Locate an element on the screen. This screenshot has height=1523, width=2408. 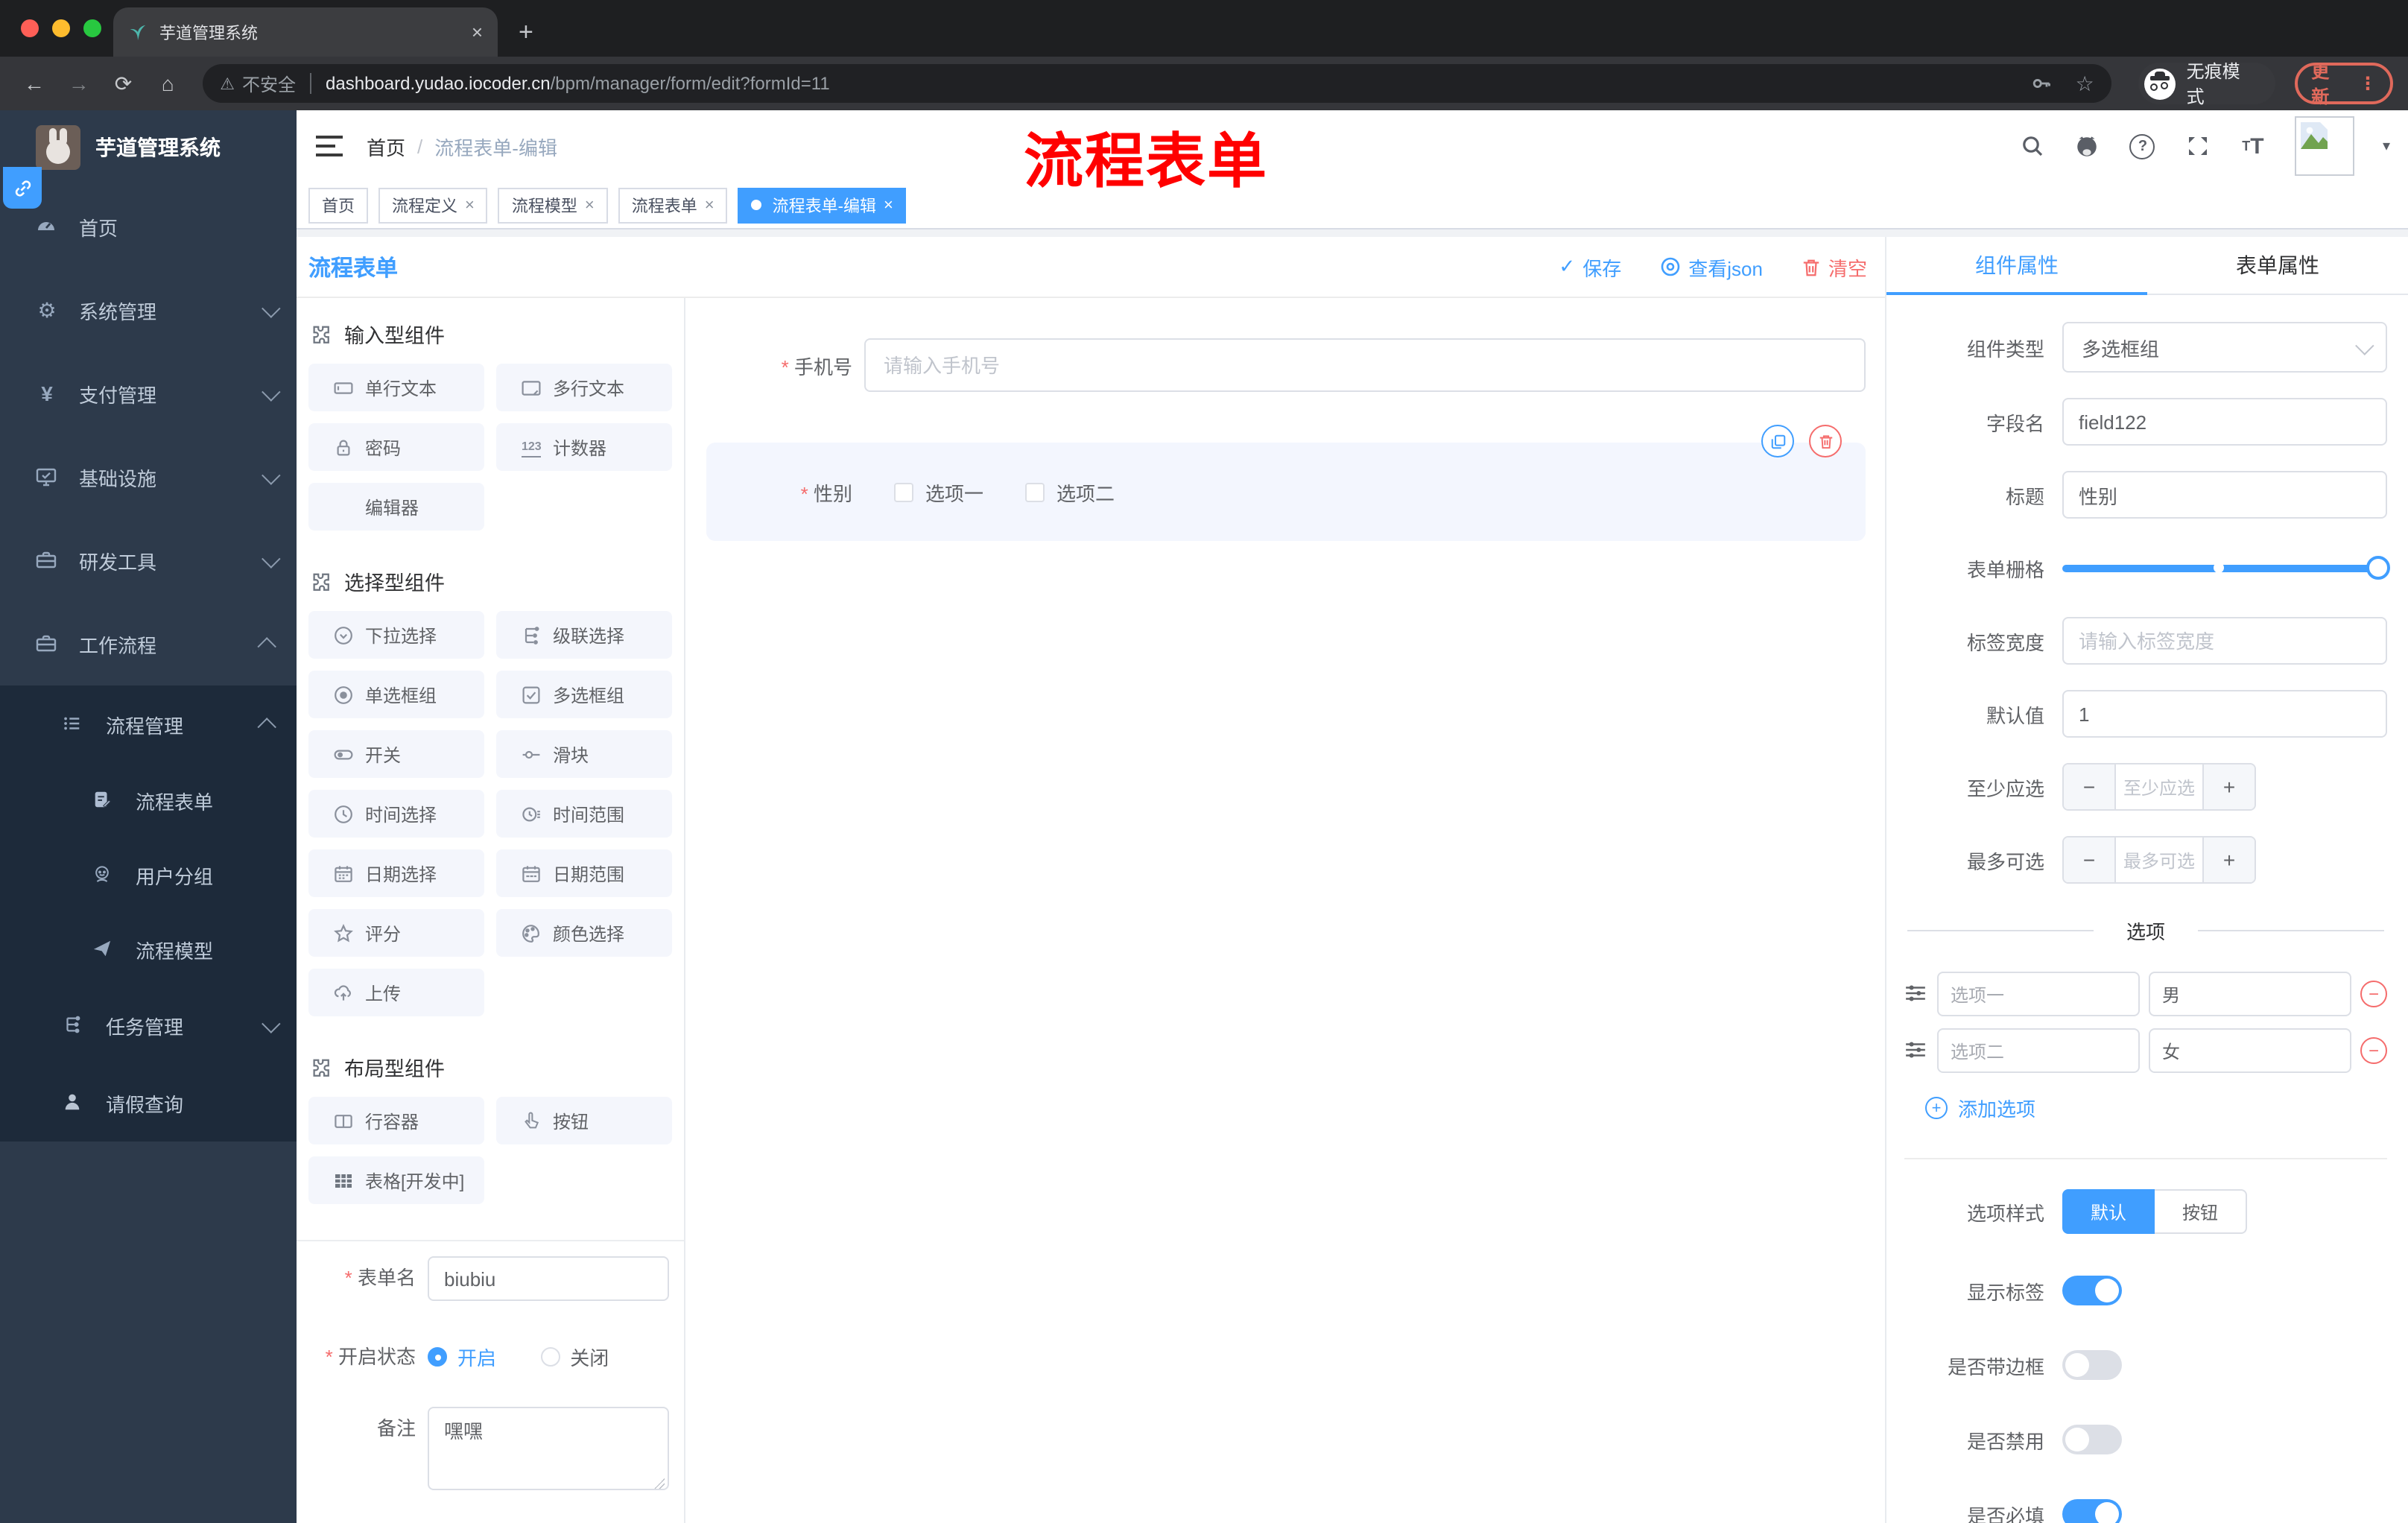
slider-track is located at coordinates (2226, 568).